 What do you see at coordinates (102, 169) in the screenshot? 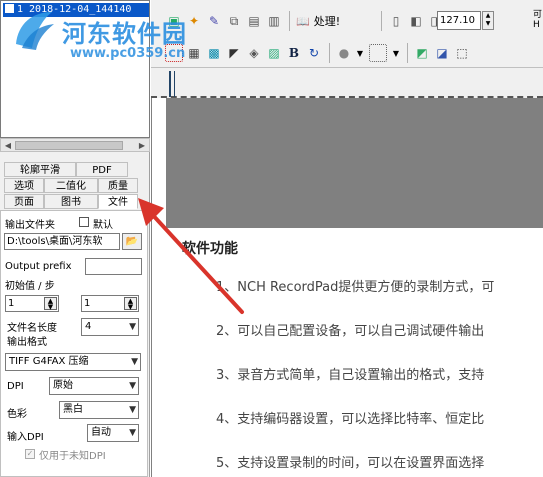
I see `tab-pdf: PDF` at bounding box center [102, 169].